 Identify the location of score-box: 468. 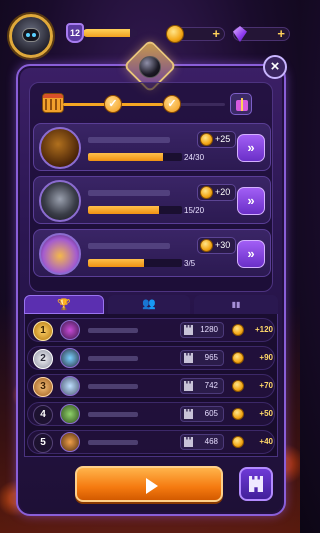
(202, 442).